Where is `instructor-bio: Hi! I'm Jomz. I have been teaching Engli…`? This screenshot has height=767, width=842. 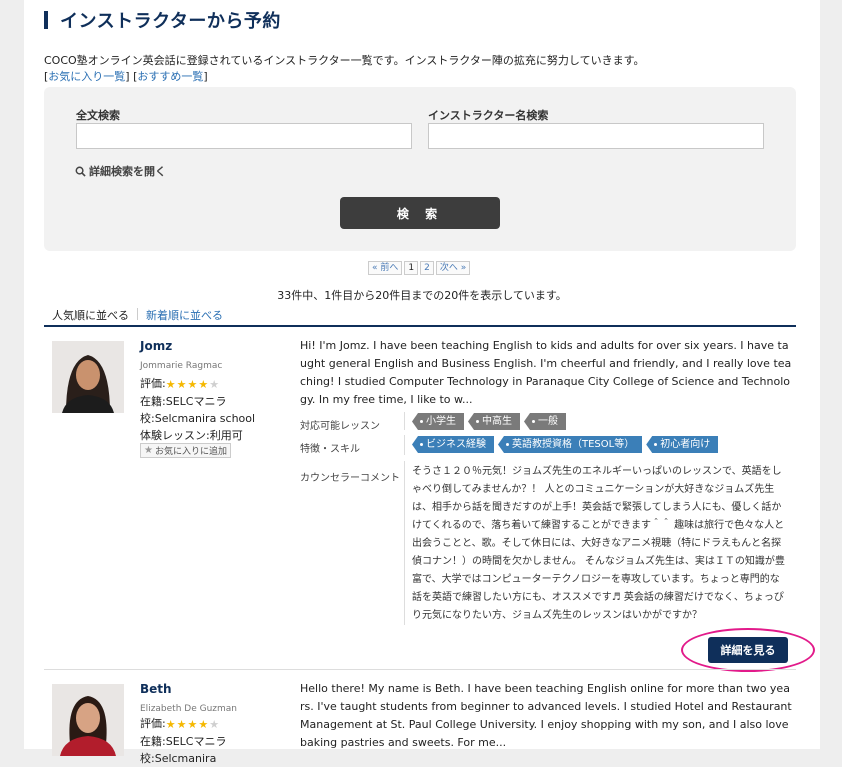
instructor-bio: Hi! I'm Jomz. I have been teaching Engli… is located at coordinates (546, 372).